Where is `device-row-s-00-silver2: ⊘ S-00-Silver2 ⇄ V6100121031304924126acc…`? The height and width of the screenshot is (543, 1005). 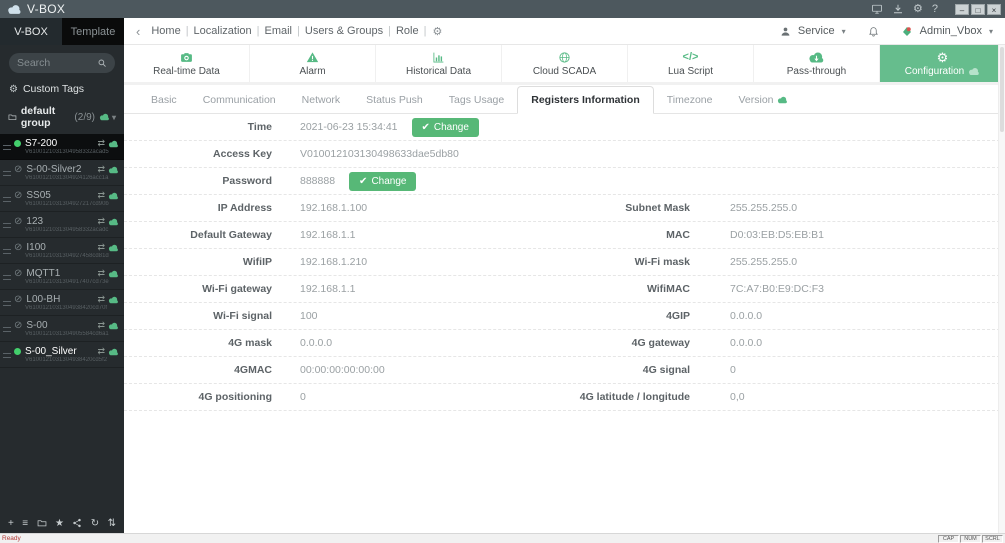 device-row-s-00-silver2: ⊘ S-00-Silver2 ⇄ V6100121031304924126acc… is located at coordinates (62, 173).